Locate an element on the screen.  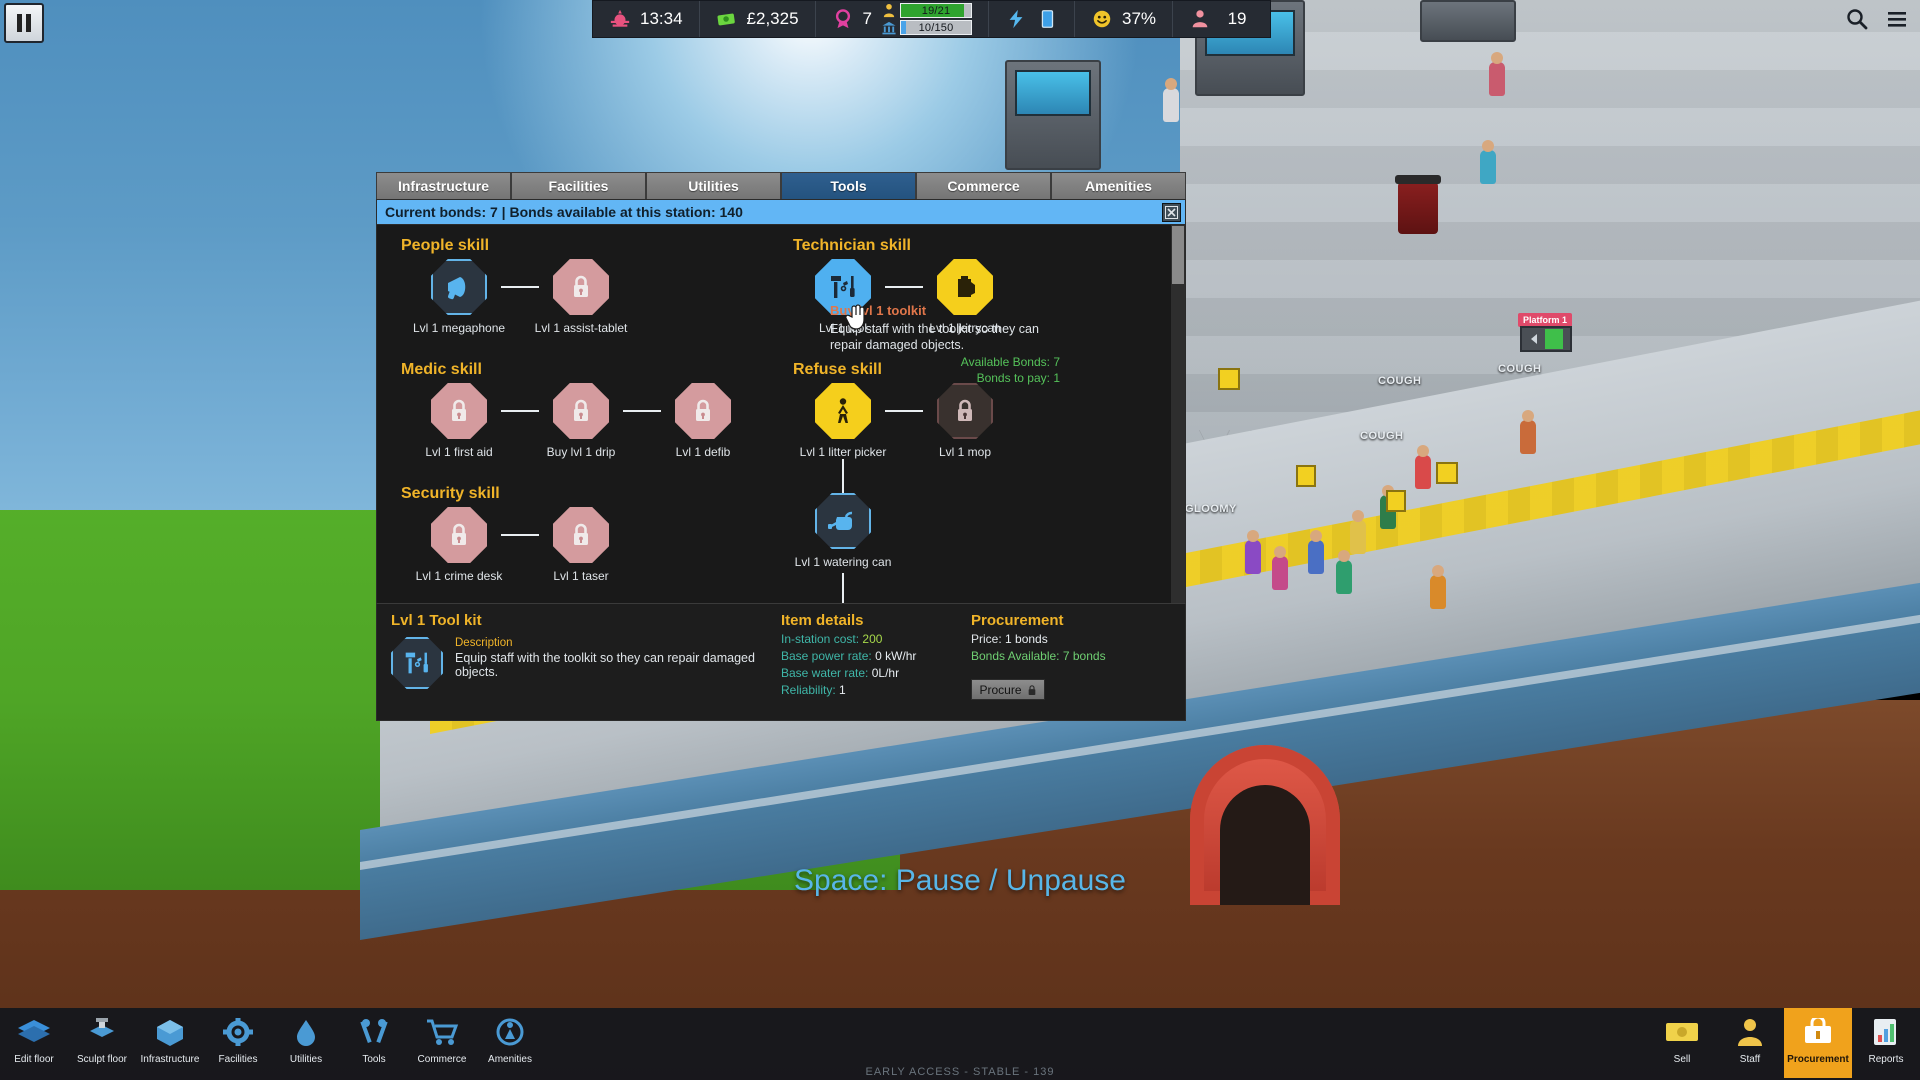
skill-tree-scrollbar is located at coordinates (1178, 414).